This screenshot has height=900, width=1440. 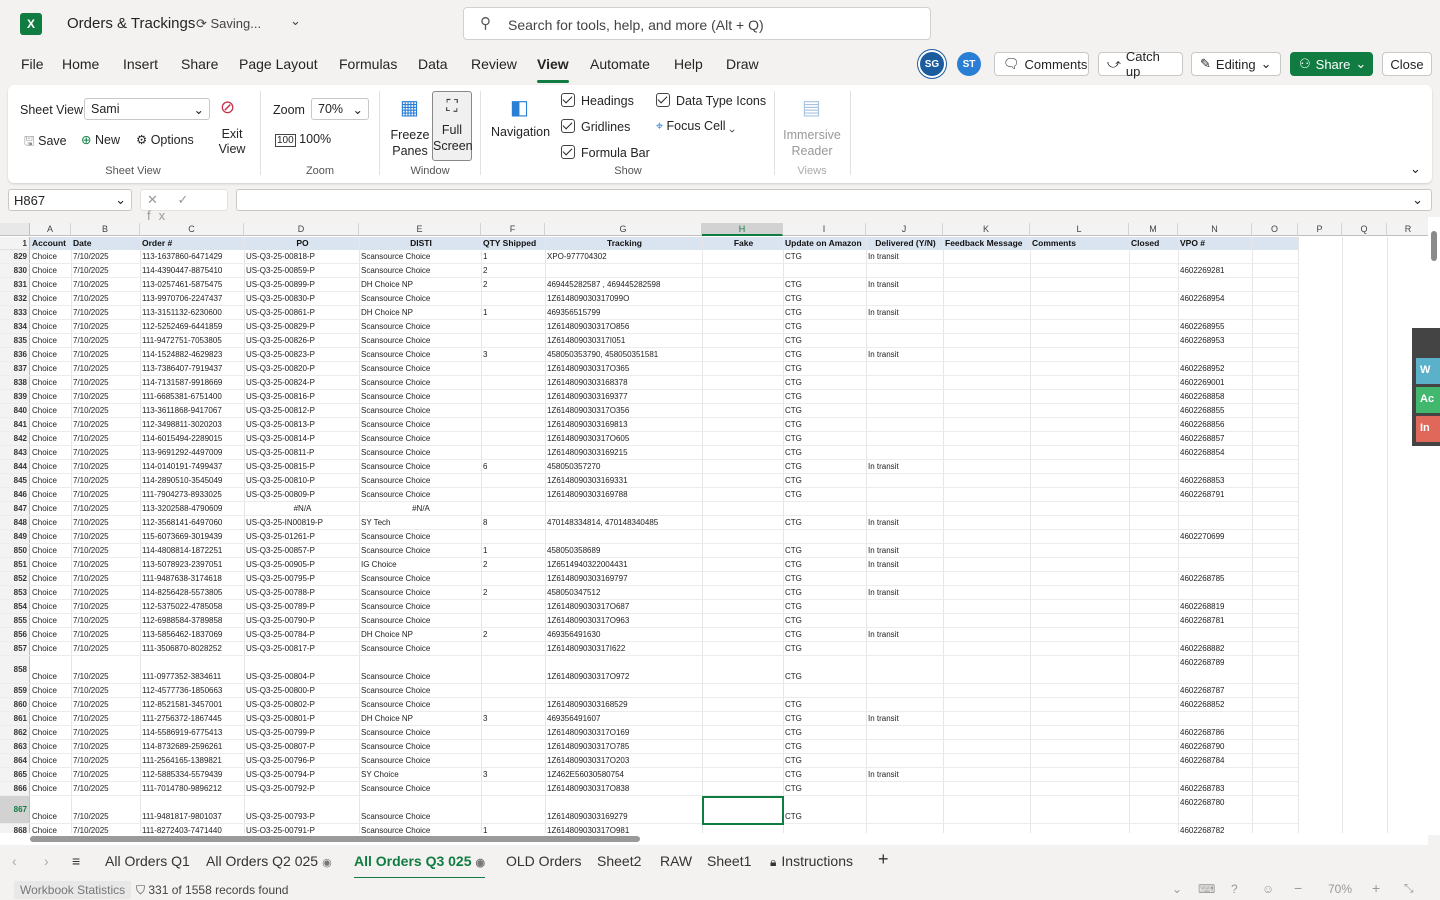 What do you see at coordinates (623, 243) in the screenshot?
I see `header-cell-g: Tracking` at bounding box center [623, 243].